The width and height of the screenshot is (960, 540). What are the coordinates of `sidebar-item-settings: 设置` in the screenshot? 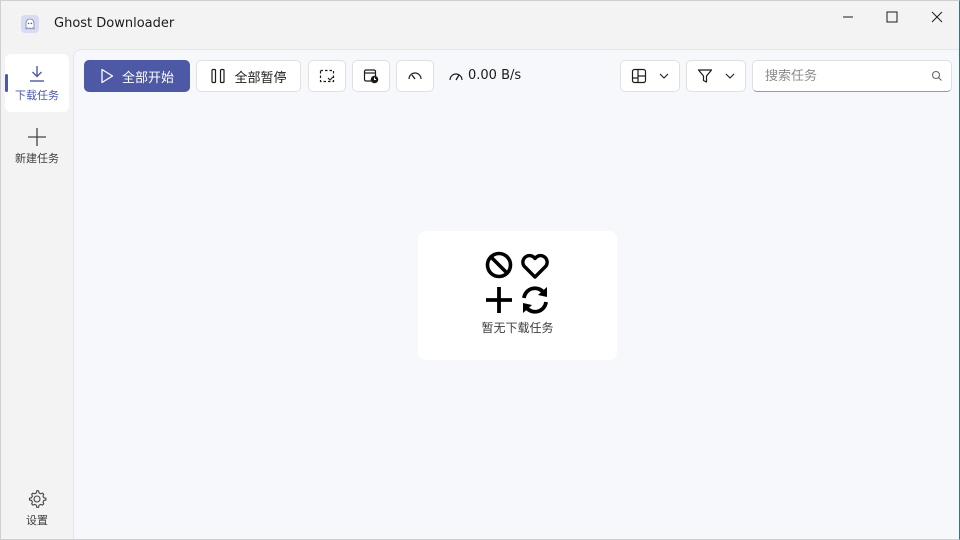 It's located at (37, 508).